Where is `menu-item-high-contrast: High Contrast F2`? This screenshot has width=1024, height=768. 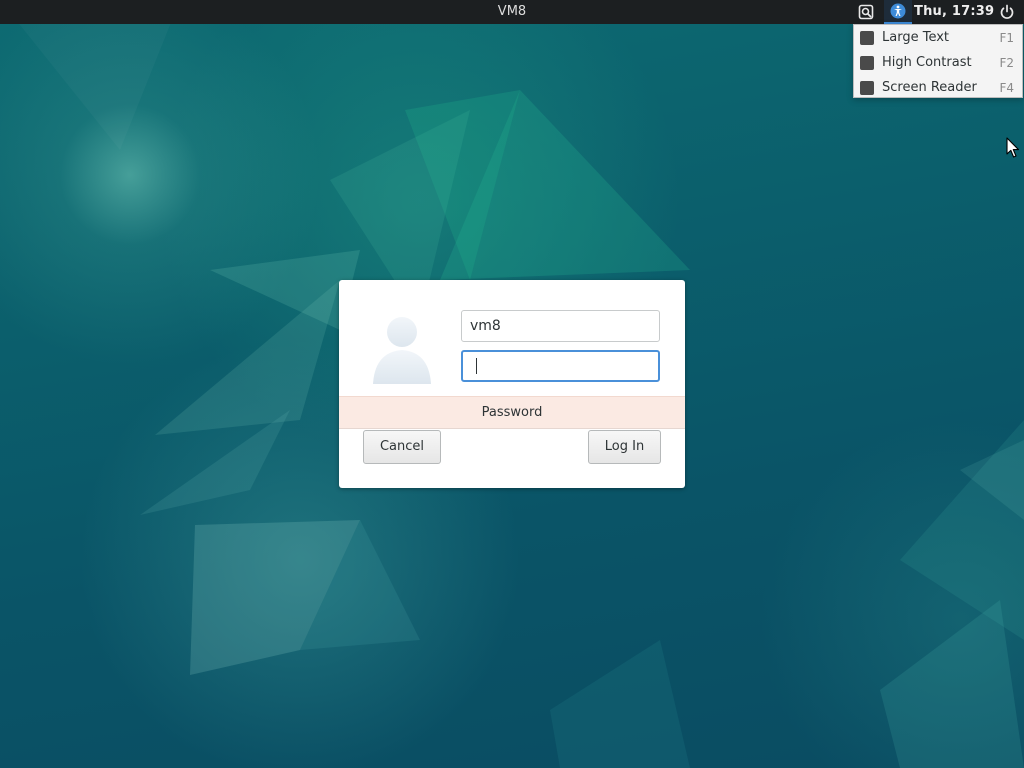 menu-item-high-contrast: High Contrast F2 is located at coordinates (938, 62).